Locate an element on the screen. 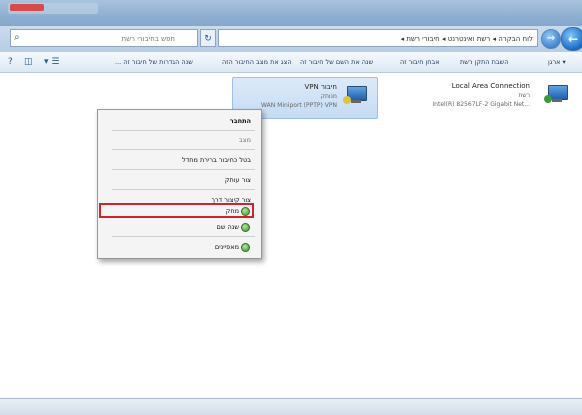 This screenshot has height=415, width=582. window-logo is located at coordinates (27, 7).